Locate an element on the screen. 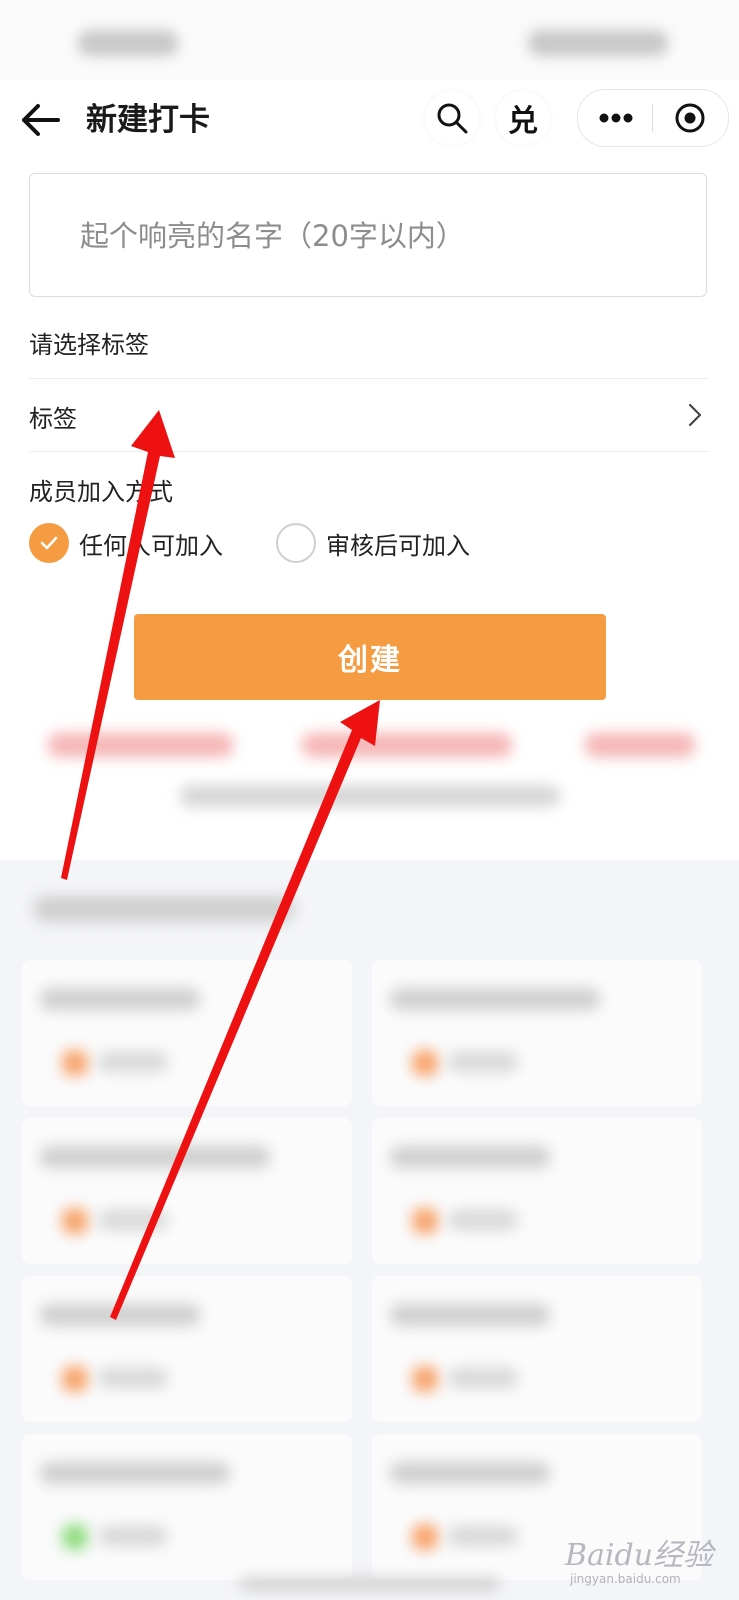 The image size is (739, 1600). chevron-right-icon is located at coordinates (695, 415).